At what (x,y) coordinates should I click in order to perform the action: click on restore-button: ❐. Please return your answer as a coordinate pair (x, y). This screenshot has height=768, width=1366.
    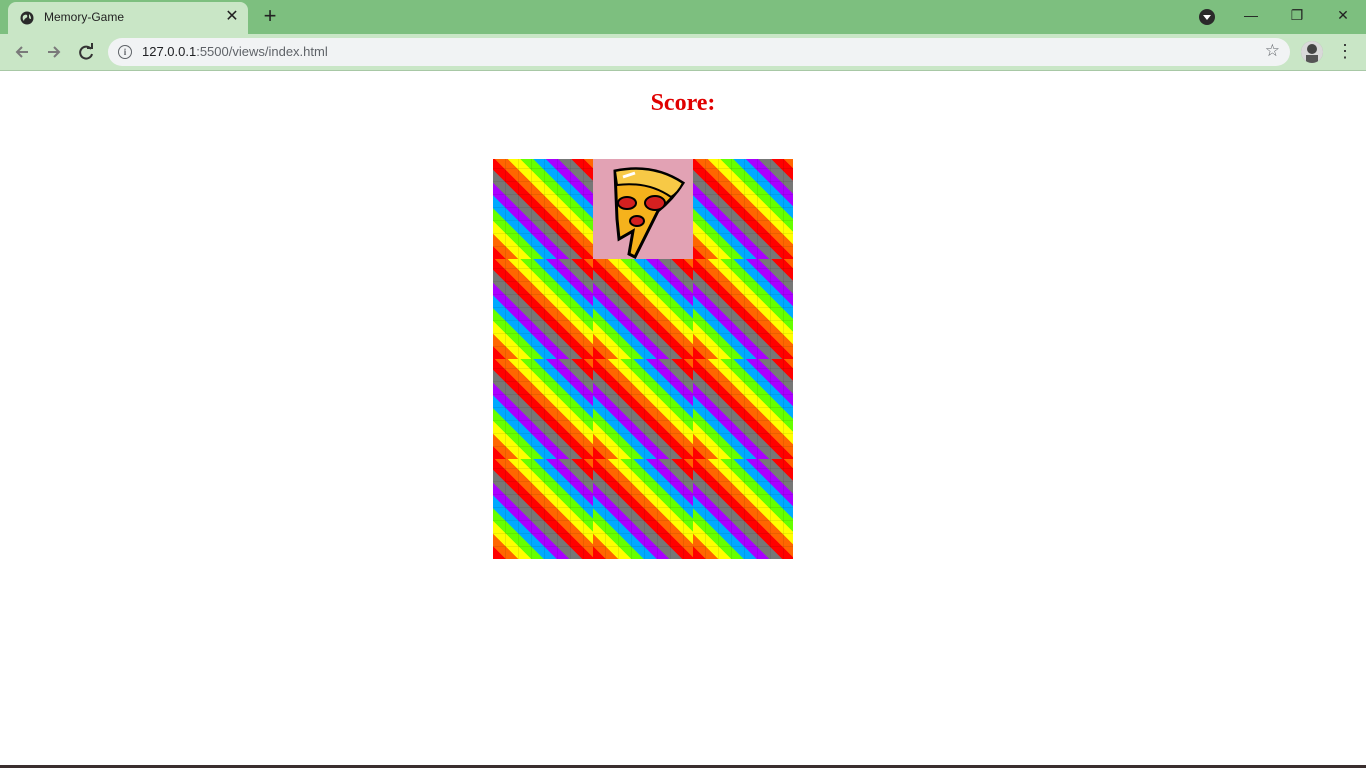
    Looking at the image, I should click on (1297, 16).